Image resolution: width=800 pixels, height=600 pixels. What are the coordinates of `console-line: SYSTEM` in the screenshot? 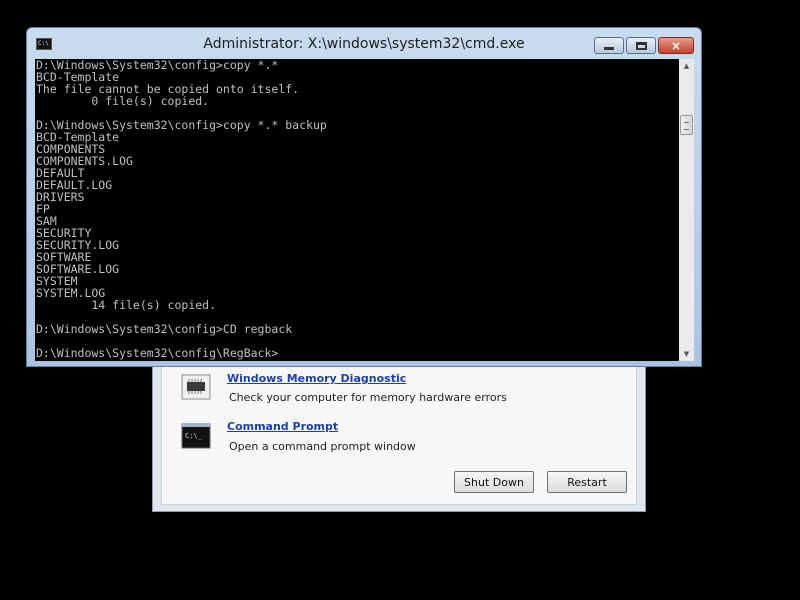 It's located at (57, 281).